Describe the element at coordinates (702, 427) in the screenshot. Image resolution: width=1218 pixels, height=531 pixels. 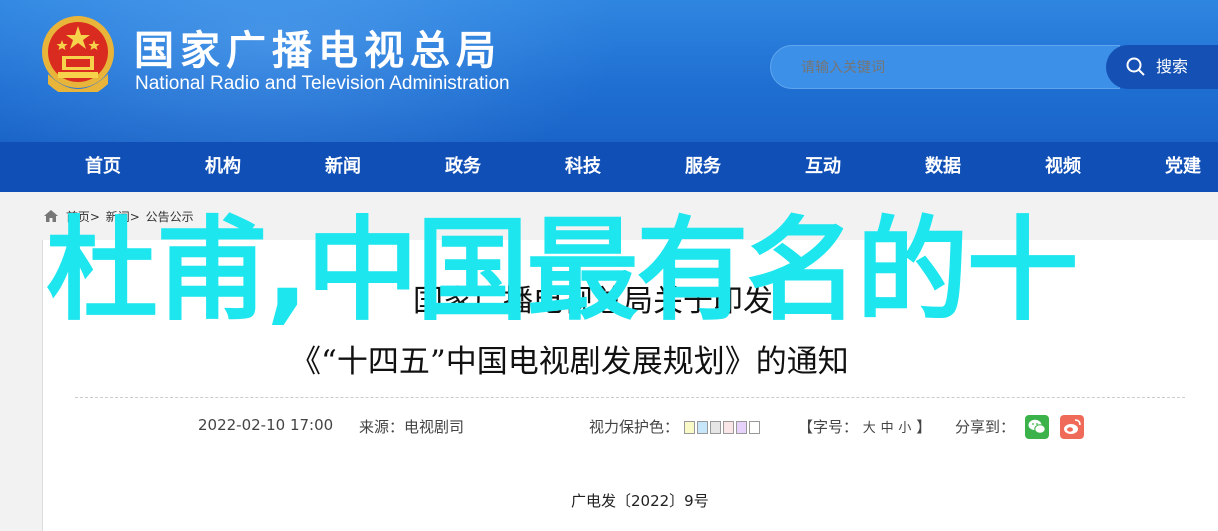
I see `swatch-blue` at that location.